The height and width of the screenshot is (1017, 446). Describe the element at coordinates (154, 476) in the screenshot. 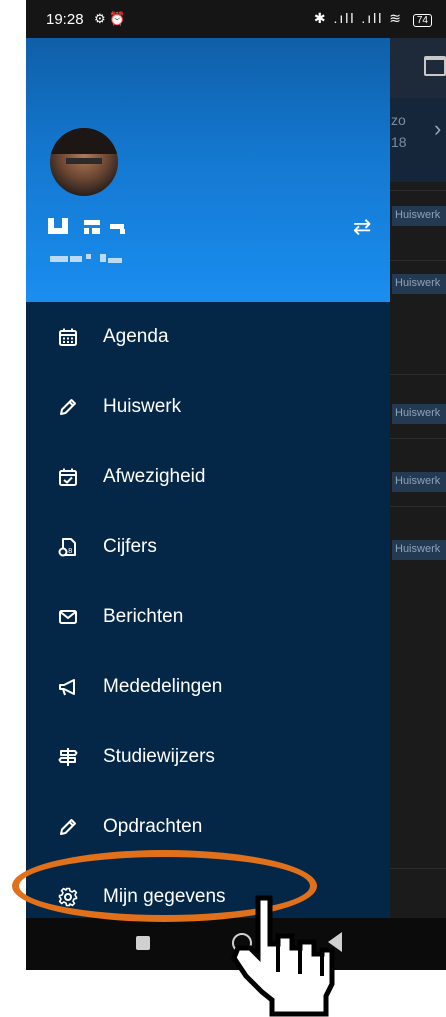

I see `menu-item-label: Afwezigheid` at that location.